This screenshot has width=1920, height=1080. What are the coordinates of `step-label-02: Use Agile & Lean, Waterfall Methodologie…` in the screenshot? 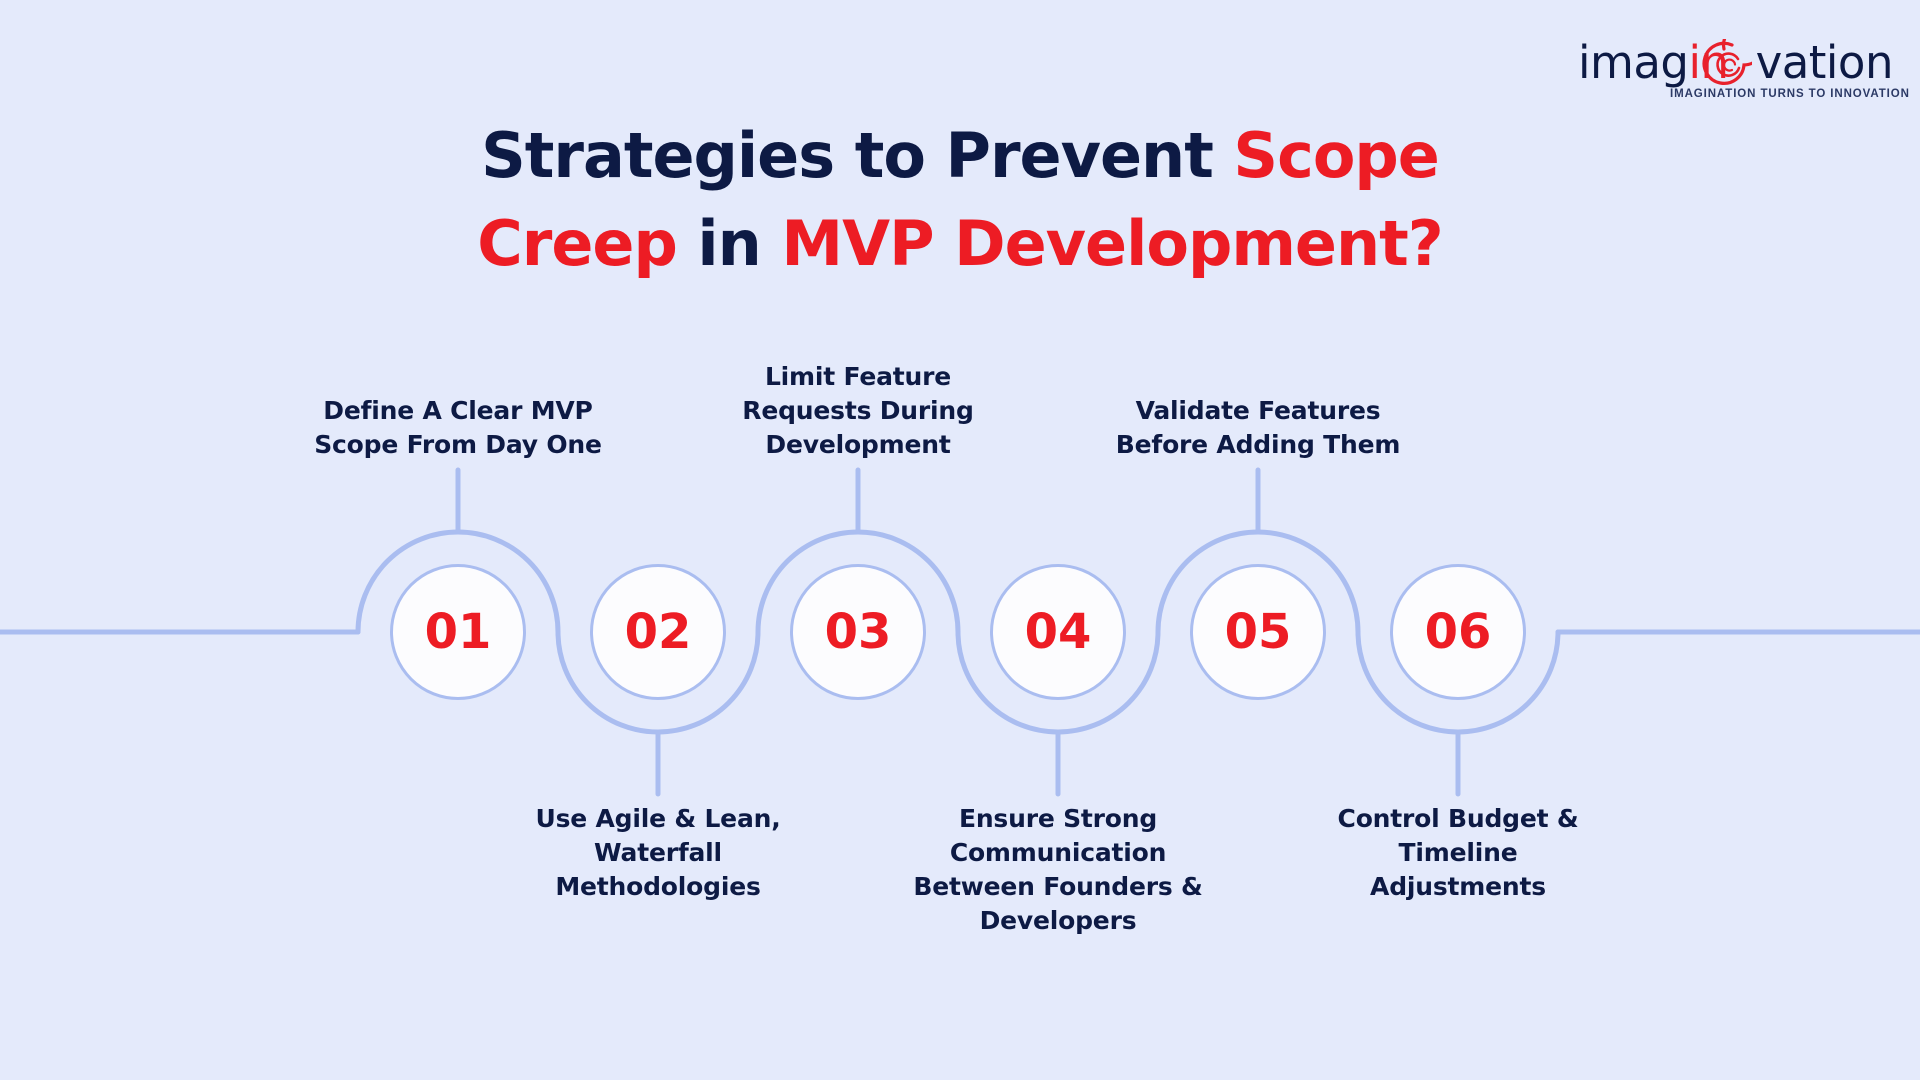 It's located at (658, 852).